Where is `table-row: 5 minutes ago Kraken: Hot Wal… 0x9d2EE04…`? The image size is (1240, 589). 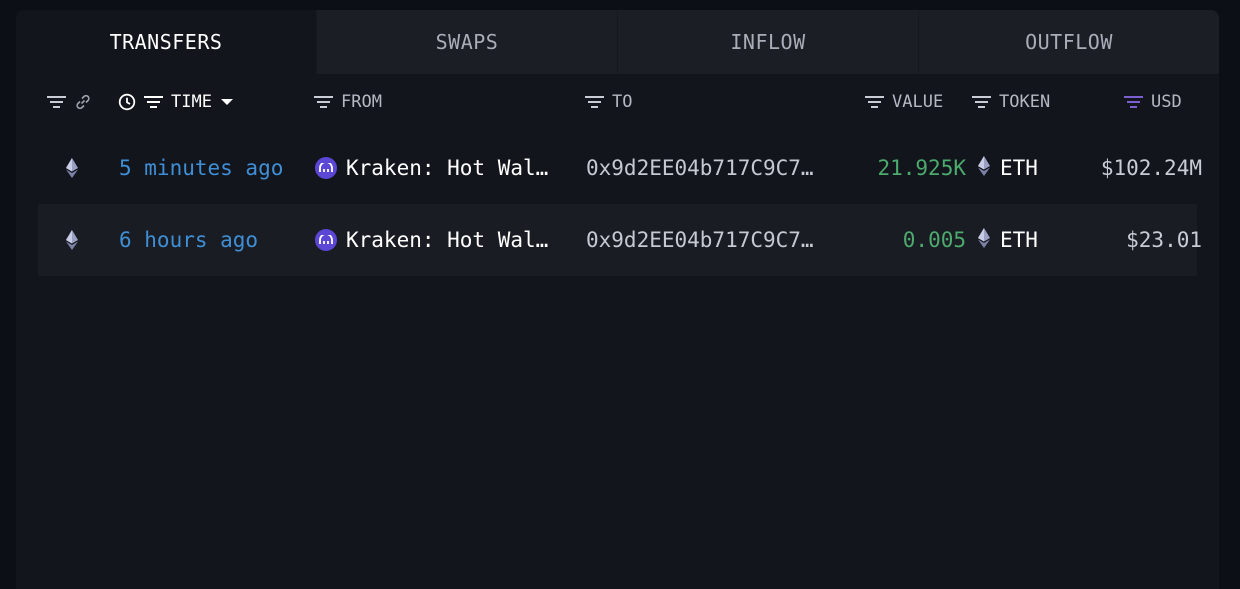
table-row: 5 minutes ago Kraken: Hot Wal… 0x9d2EE04… is located at coordinates (620, 168).